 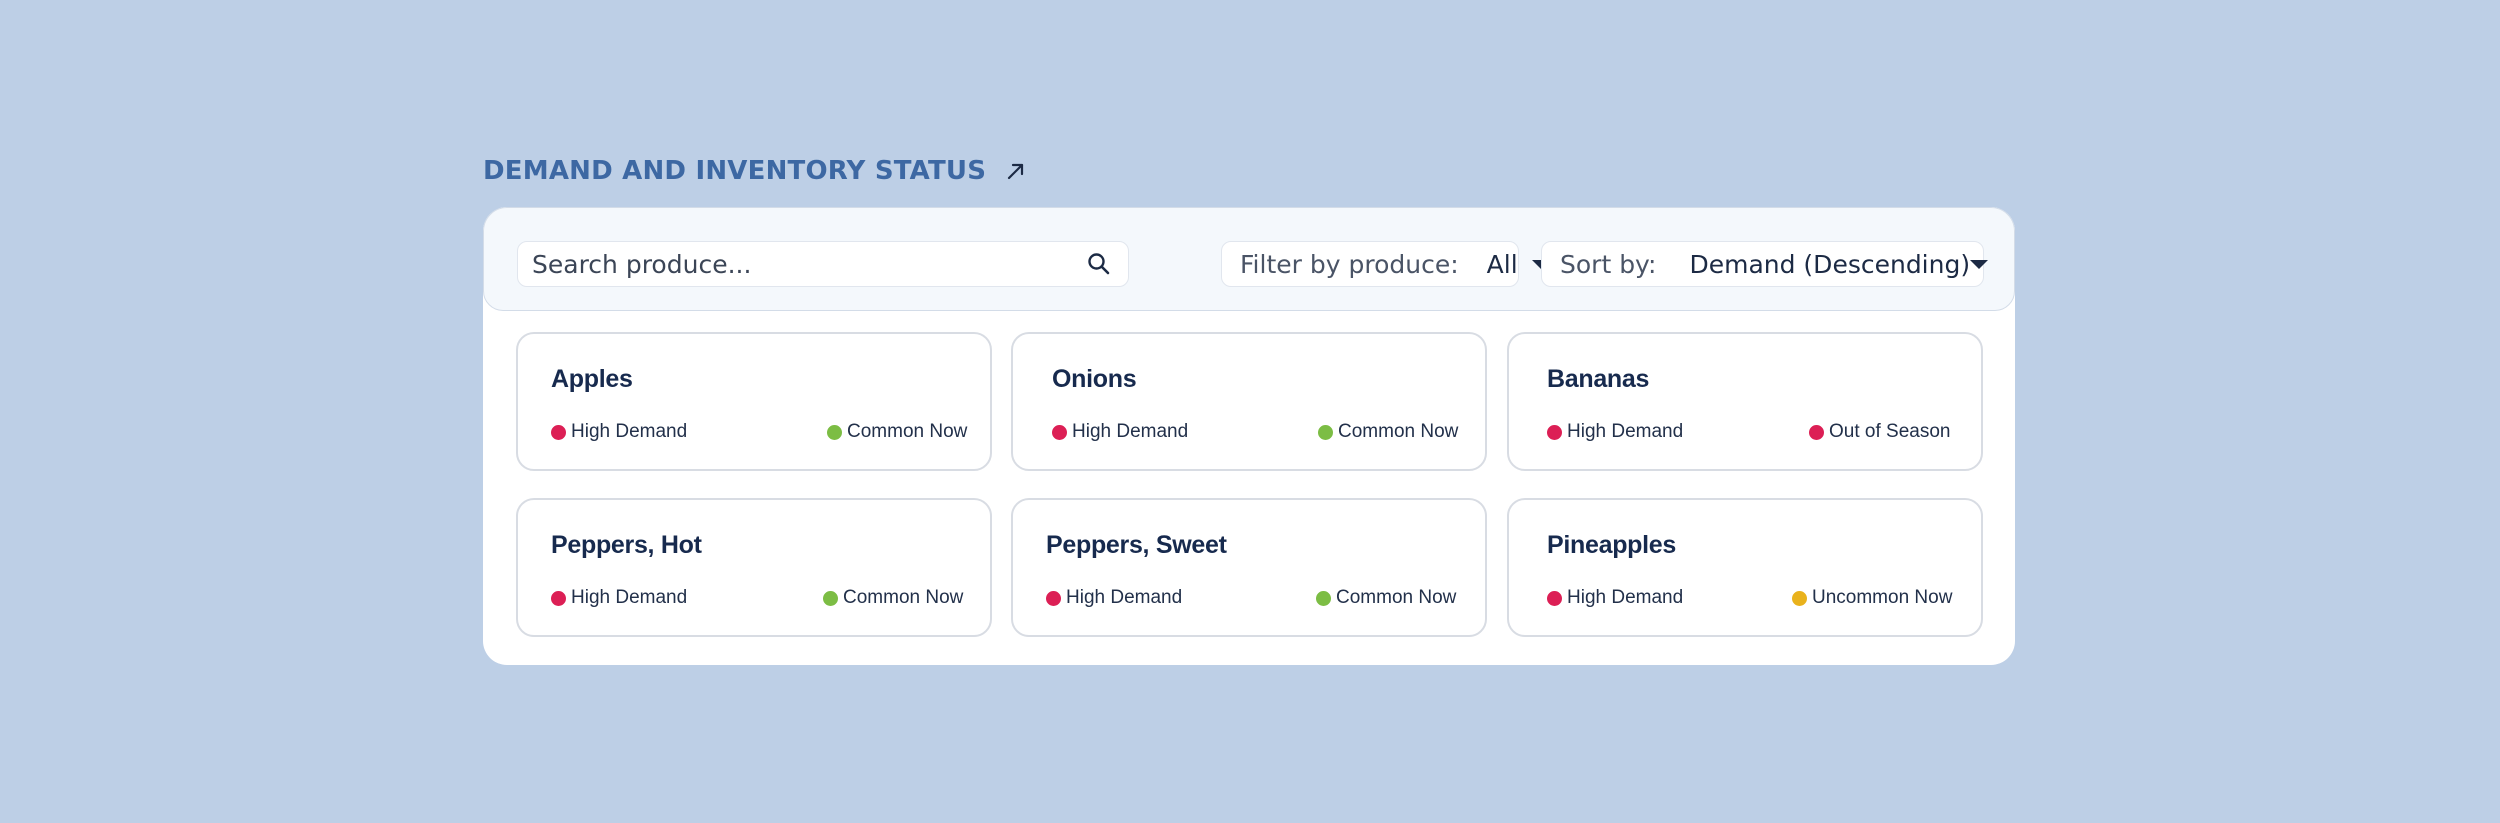 I want to click on caret-down-icon, so click(x=1979, y=264).